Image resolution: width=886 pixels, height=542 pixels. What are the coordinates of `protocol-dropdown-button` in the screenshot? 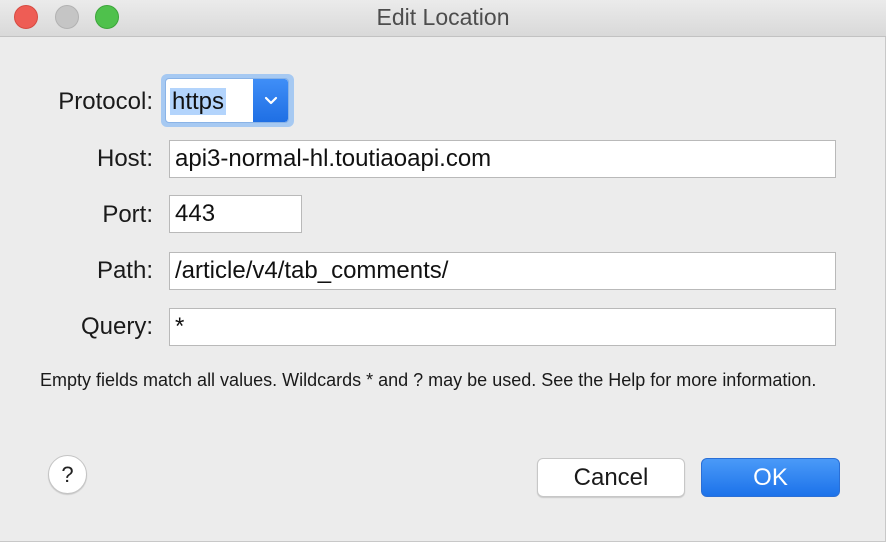 It's located at (270, 100).